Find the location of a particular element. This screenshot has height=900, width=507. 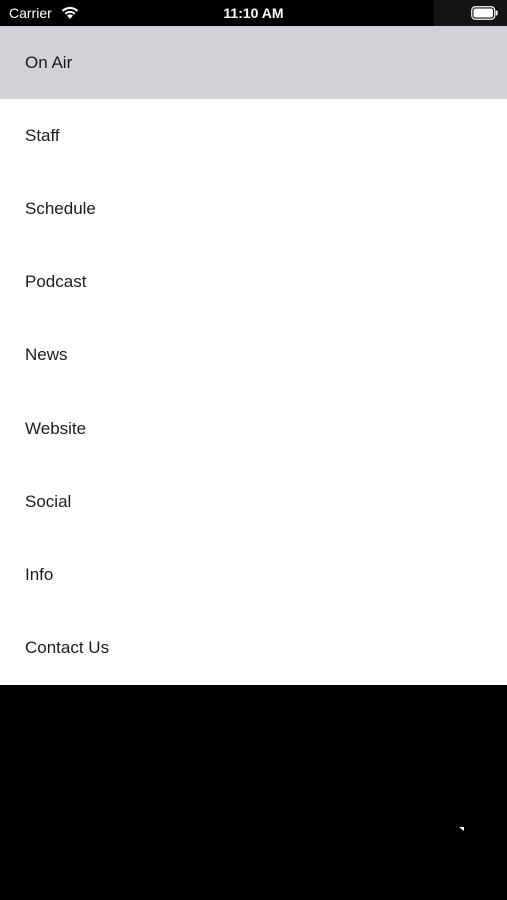

menu-item-label: Schedule is located at coordinates (60, 208).